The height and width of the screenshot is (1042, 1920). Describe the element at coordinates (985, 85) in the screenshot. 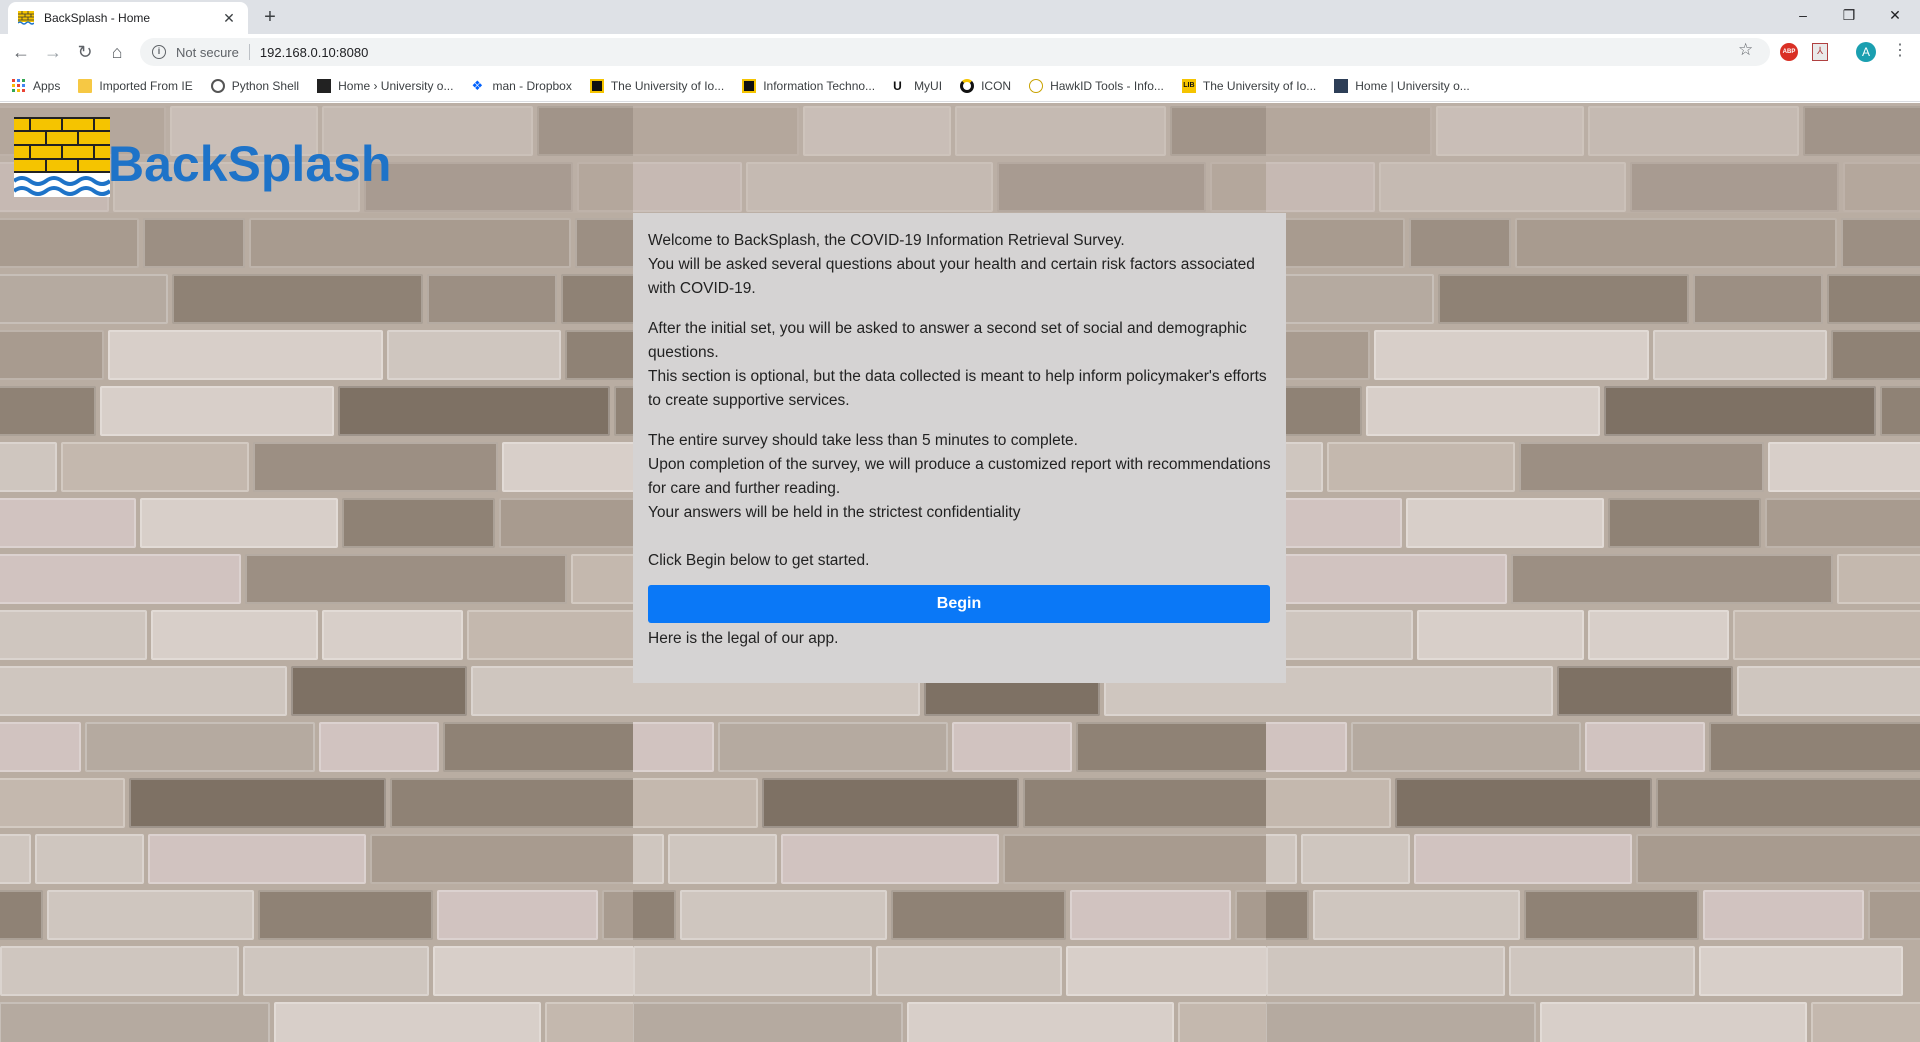

I see `bookmark-icon-site: ICON` at that location.